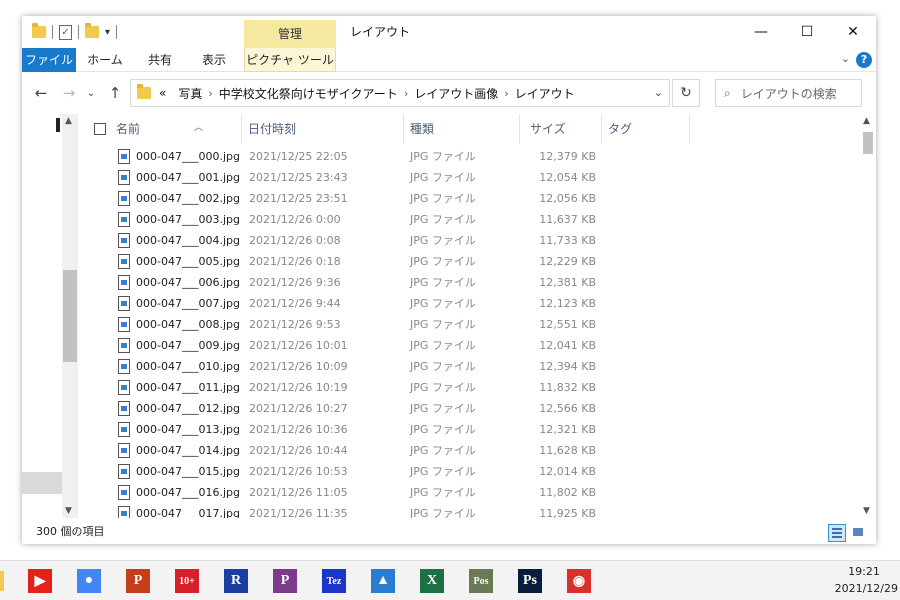 This screenshot has height=600, width=900. Describe the element at coordinates (334, 581) in the screenshot. I see `tez-app-icon: Tez` at that location.